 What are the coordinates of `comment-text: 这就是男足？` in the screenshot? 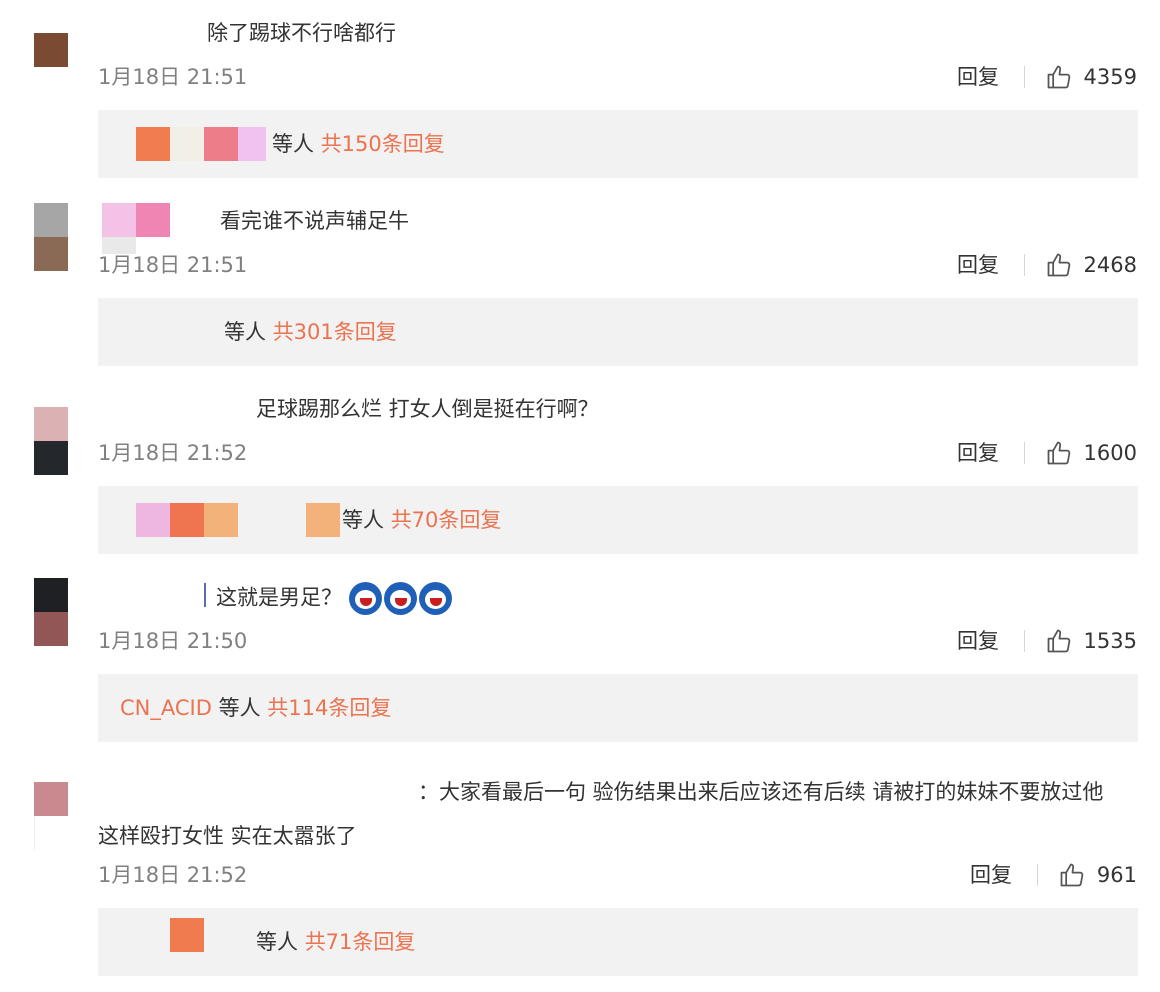 It's located at (335, 598).